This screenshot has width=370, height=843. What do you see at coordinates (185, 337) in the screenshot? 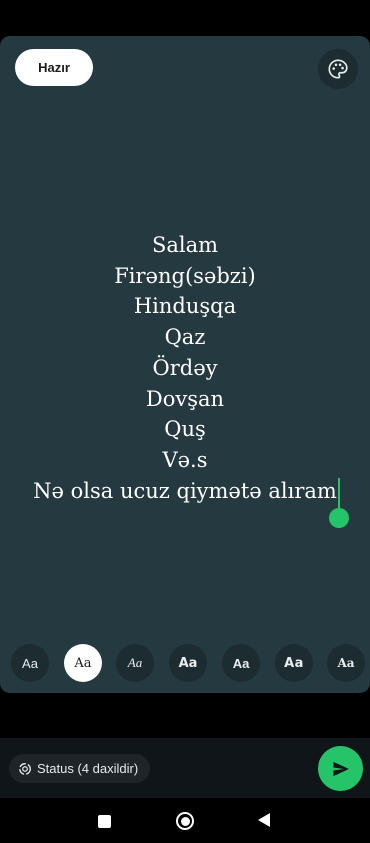
I see `status-text-line: Qaz` at bounding box center [185, 337].